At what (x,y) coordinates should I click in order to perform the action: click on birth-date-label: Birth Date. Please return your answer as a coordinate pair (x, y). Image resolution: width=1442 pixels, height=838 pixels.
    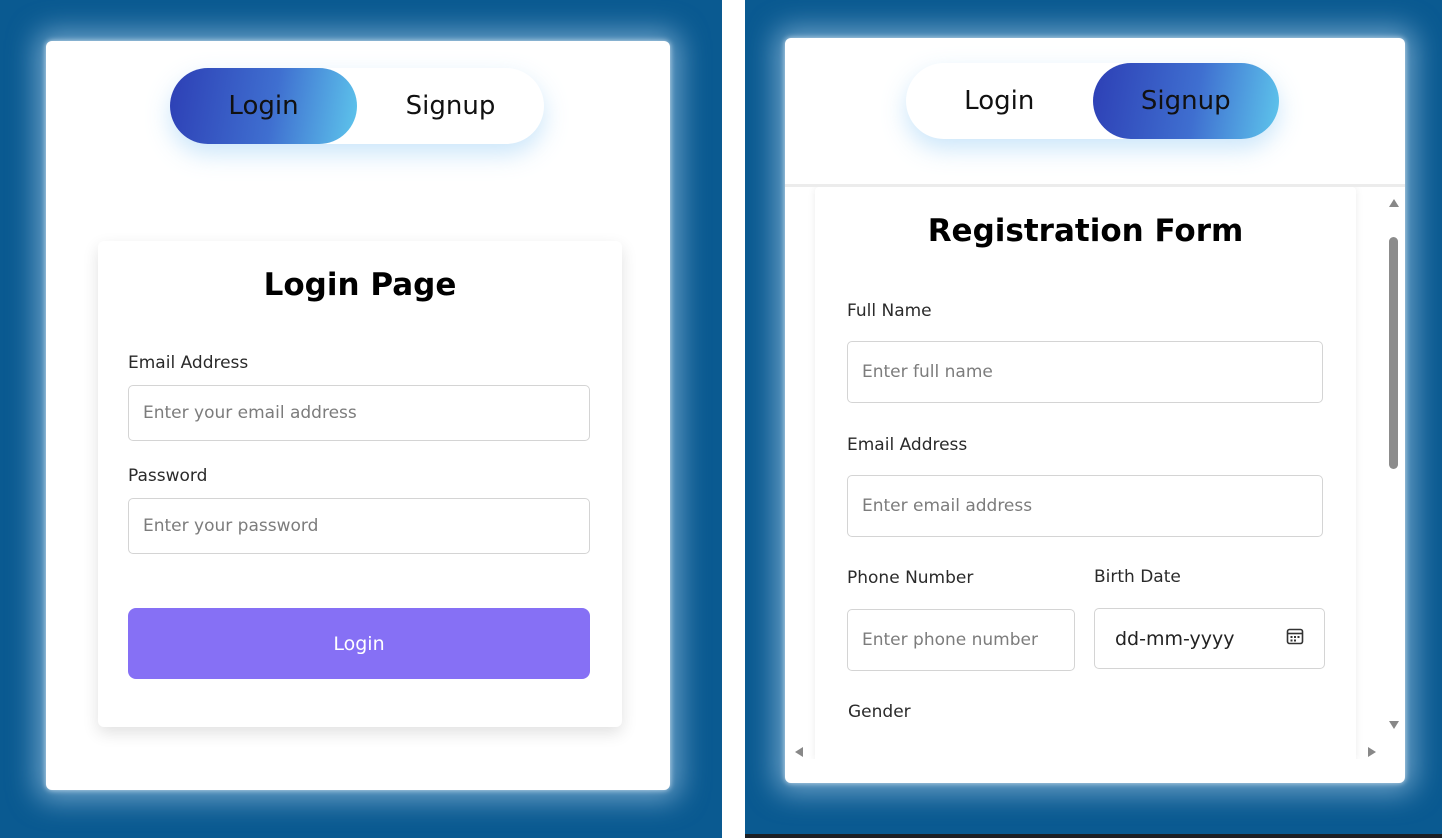
    Looking at the image, I should click on (1137, 577).